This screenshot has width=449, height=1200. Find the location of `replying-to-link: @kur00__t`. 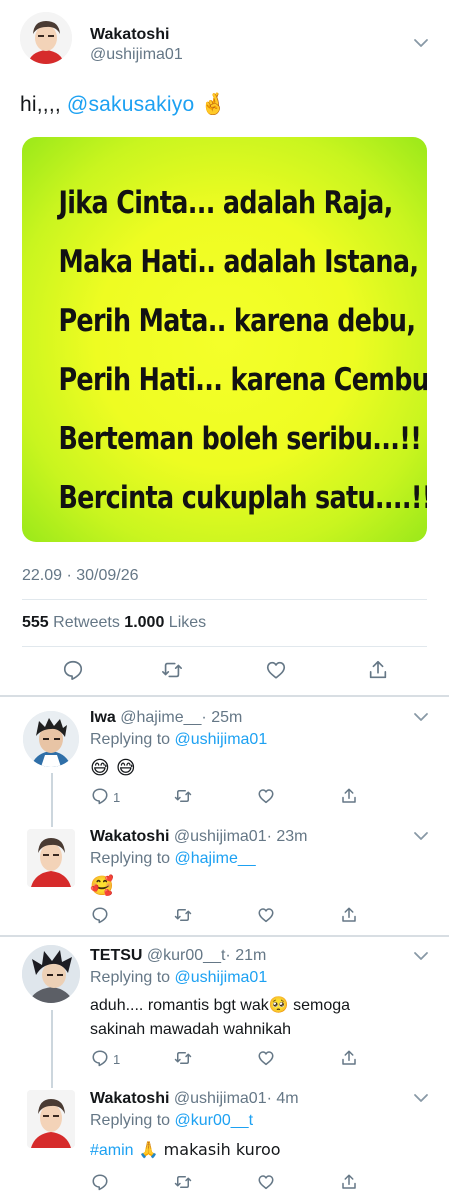

replying-to-link: @kur00__t is located at coordinates (214, 1120).